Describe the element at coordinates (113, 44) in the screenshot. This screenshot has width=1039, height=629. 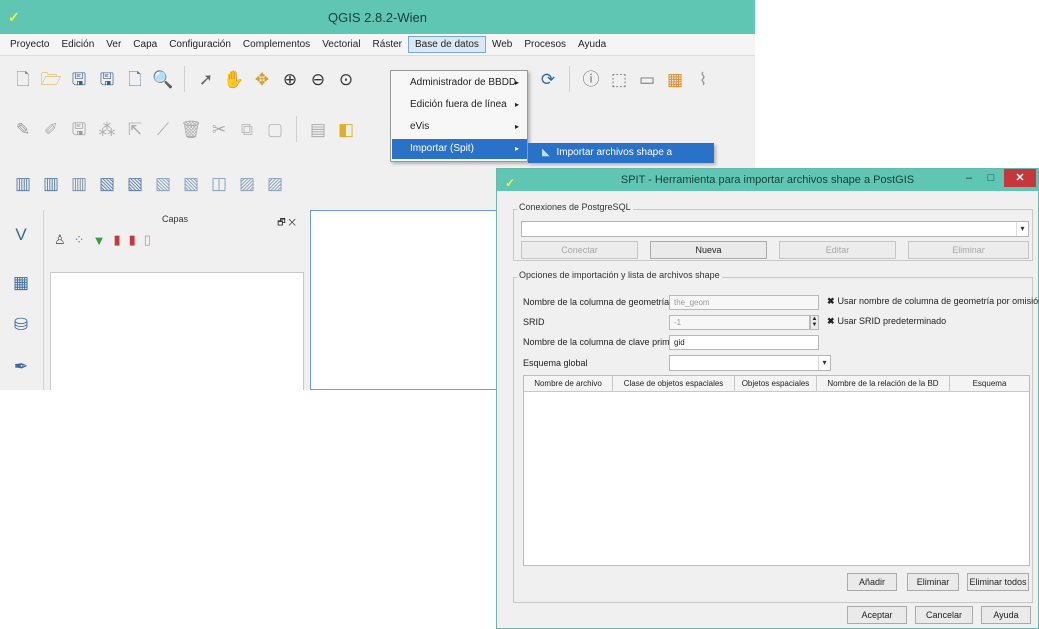
I see `menu-ver: Ver` at that location.